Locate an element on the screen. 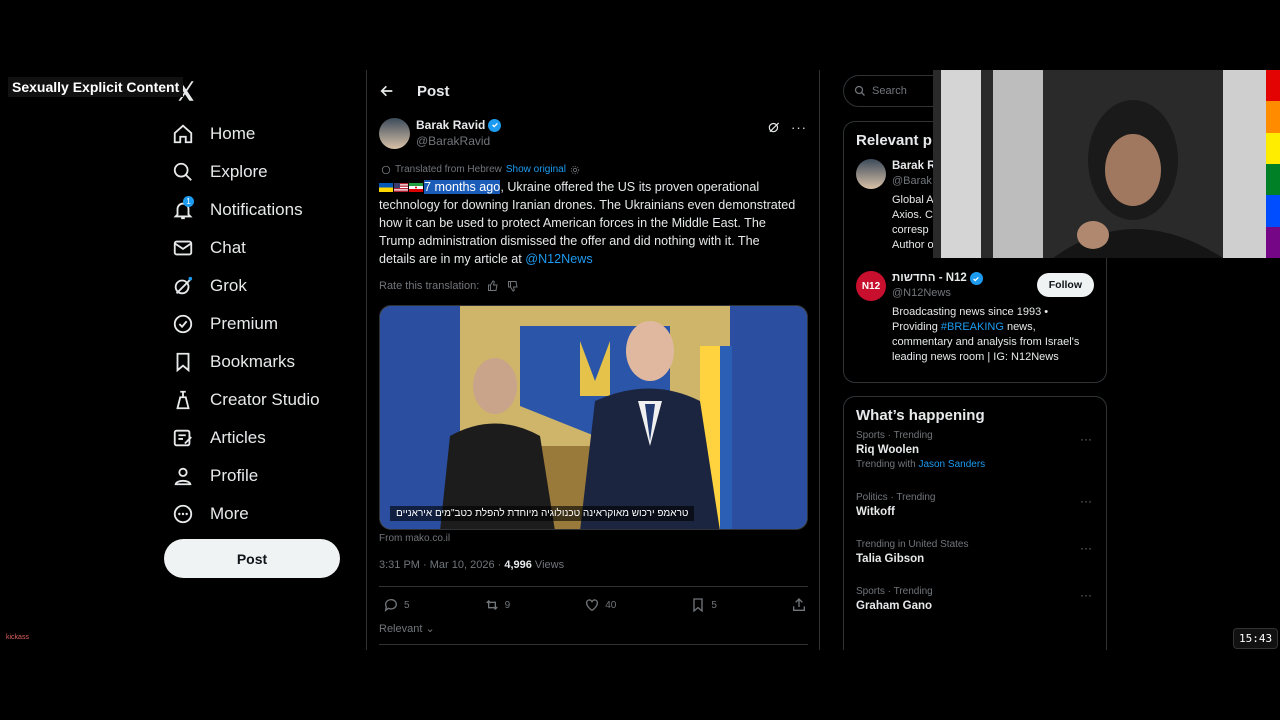 This screenshot has width=1280, height=720. post-meta: 3:31 PM · Mar 10, 2026 · 4,996 Views is located at coordinates (471, 565).